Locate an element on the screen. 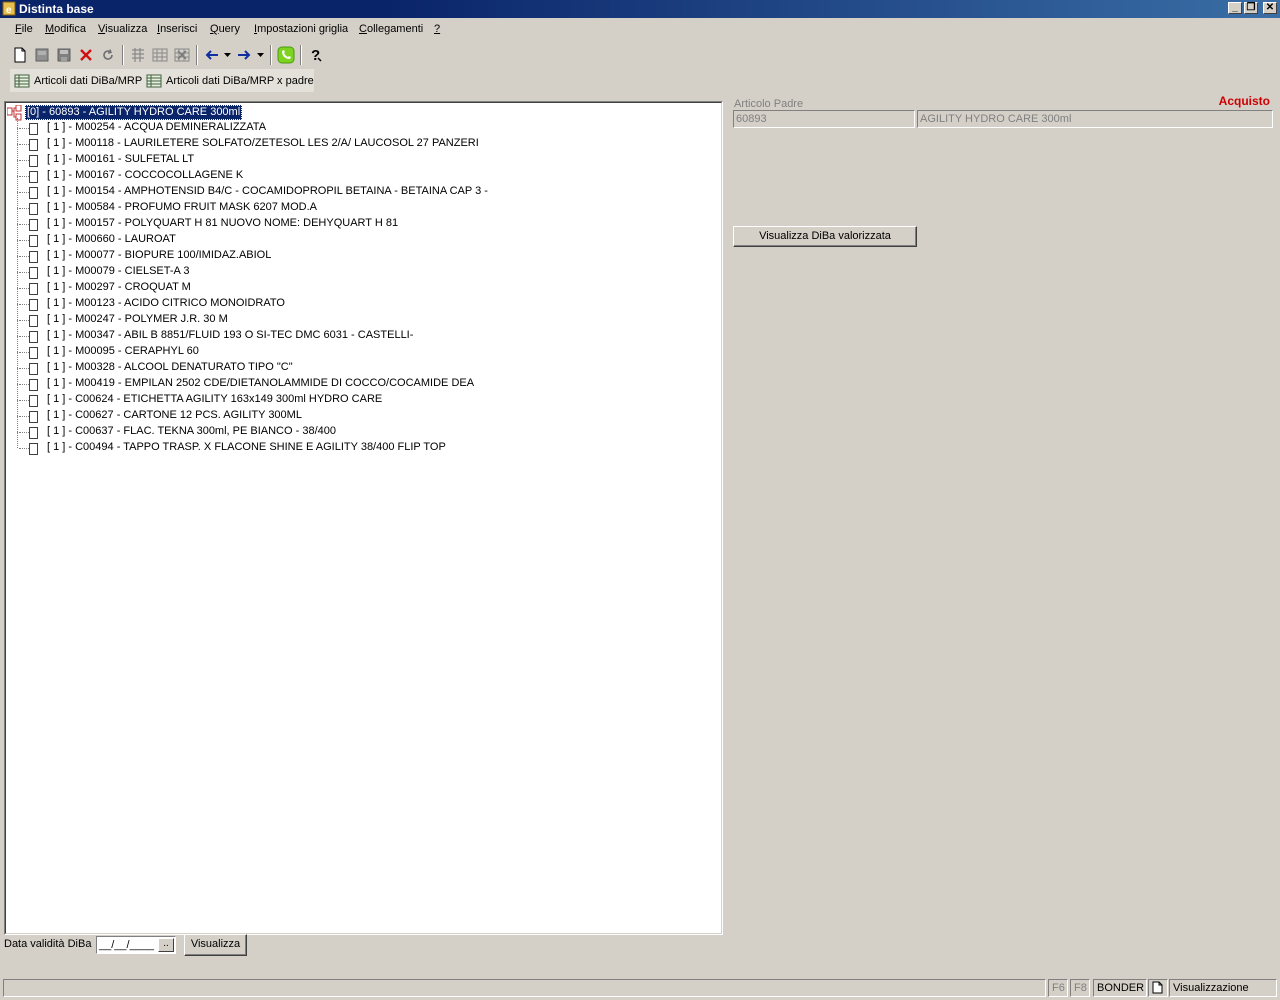 The height and width of the screenshot is (1000, 1280). restore-button: ❐ is located at coordinates (1251, 8).